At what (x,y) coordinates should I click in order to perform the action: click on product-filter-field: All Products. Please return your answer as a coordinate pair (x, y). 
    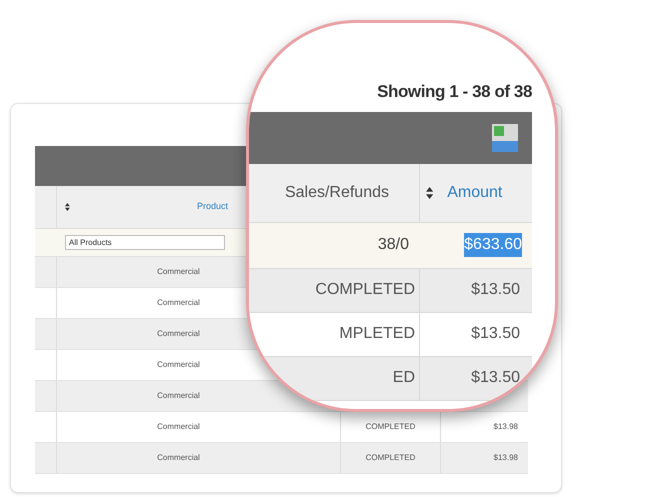
    Looking at the image, I should click on (145, 242).